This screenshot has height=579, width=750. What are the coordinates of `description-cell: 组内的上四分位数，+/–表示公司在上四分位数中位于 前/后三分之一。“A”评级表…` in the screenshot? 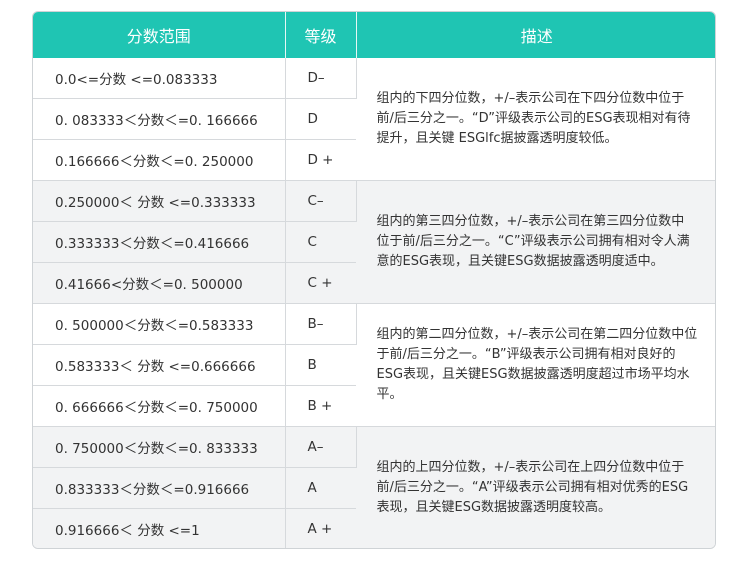 It's located at (535, 487).